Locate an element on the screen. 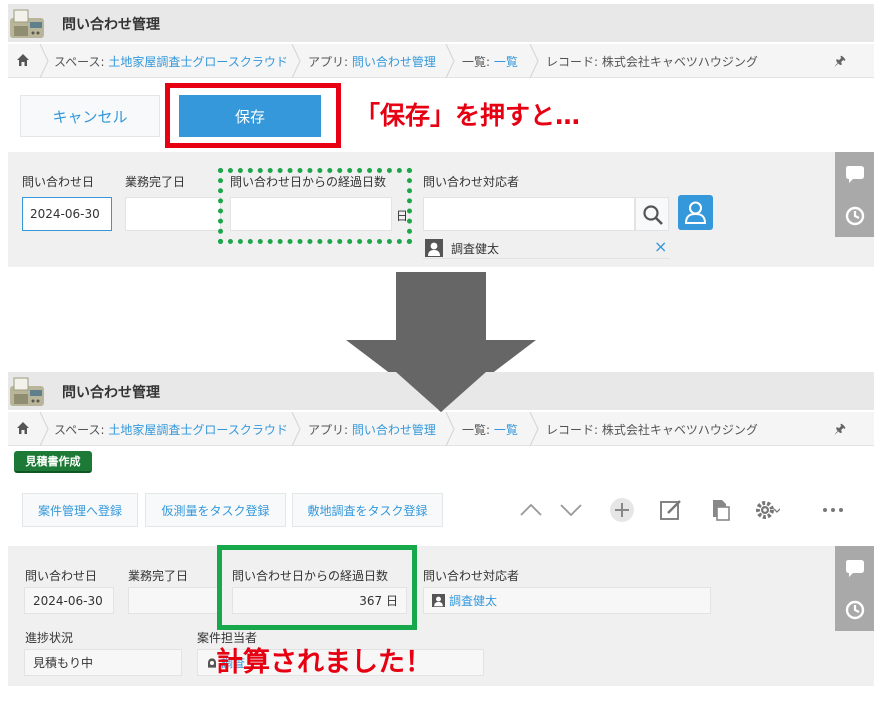 This screenshot has width=884, height=701. user-icon is located at coordinates (695, 212).